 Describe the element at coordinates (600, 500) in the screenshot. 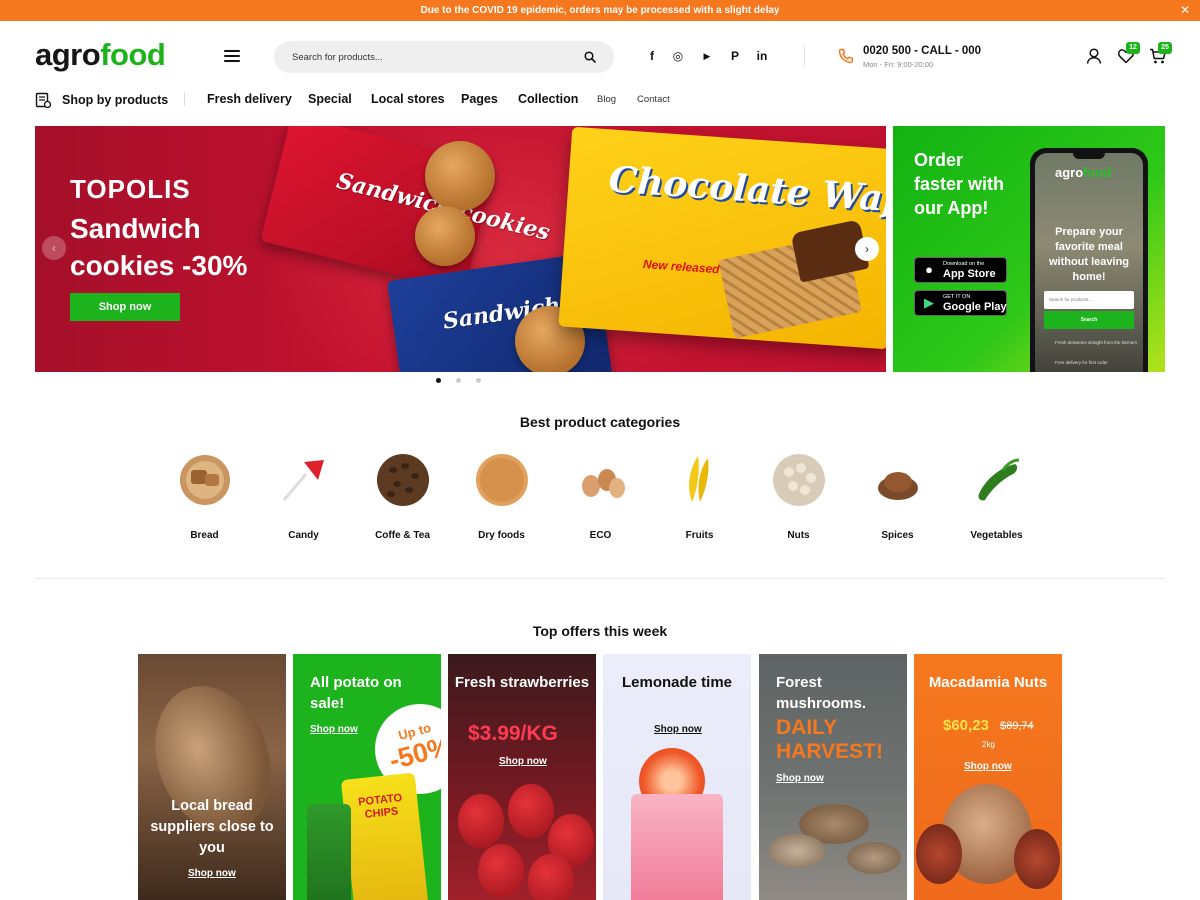

I see `category-eco: ECO` at that location.